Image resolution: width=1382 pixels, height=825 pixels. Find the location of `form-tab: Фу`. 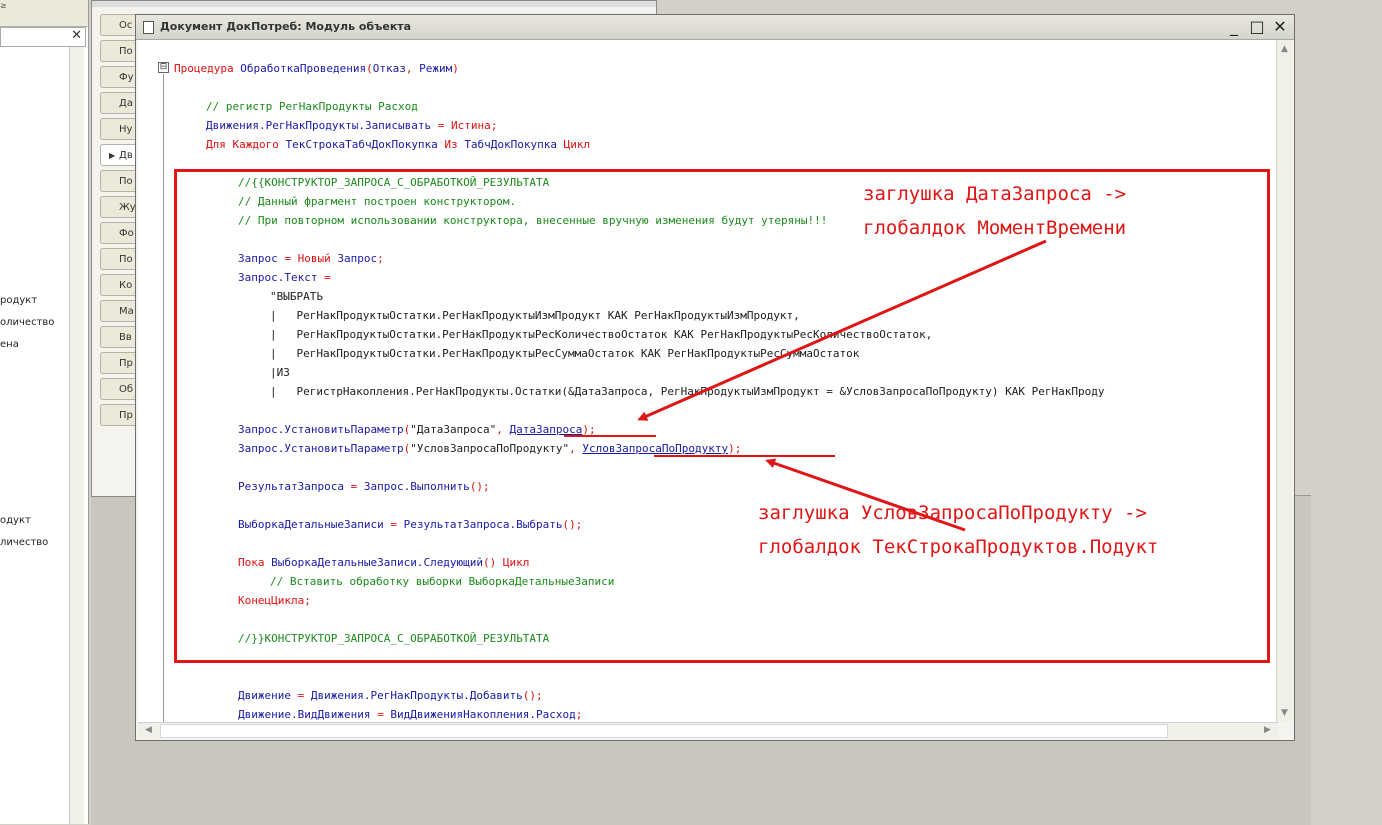

form-tab: Фу is located at coordinates (120, 77).